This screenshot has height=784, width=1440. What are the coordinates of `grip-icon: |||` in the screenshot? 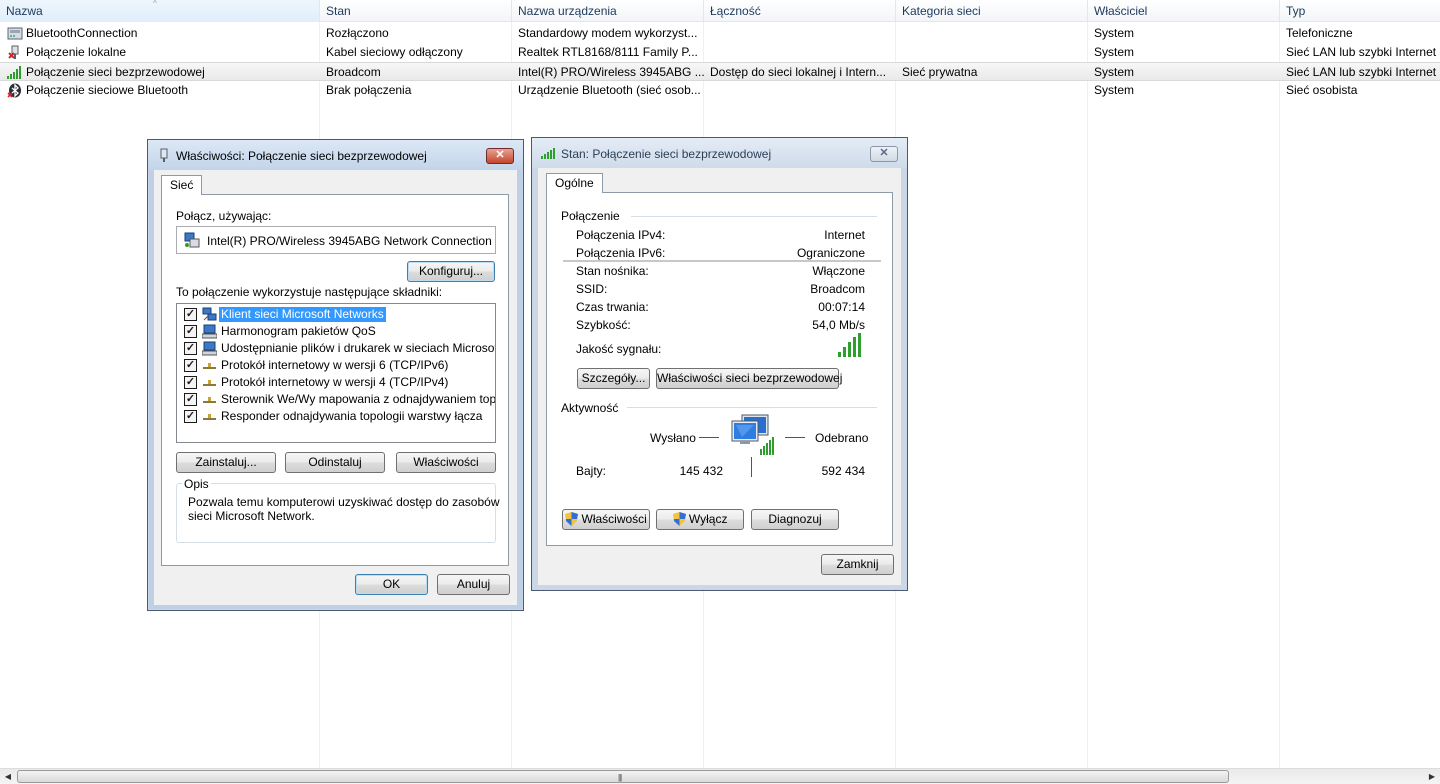 It's located at (620, 777).